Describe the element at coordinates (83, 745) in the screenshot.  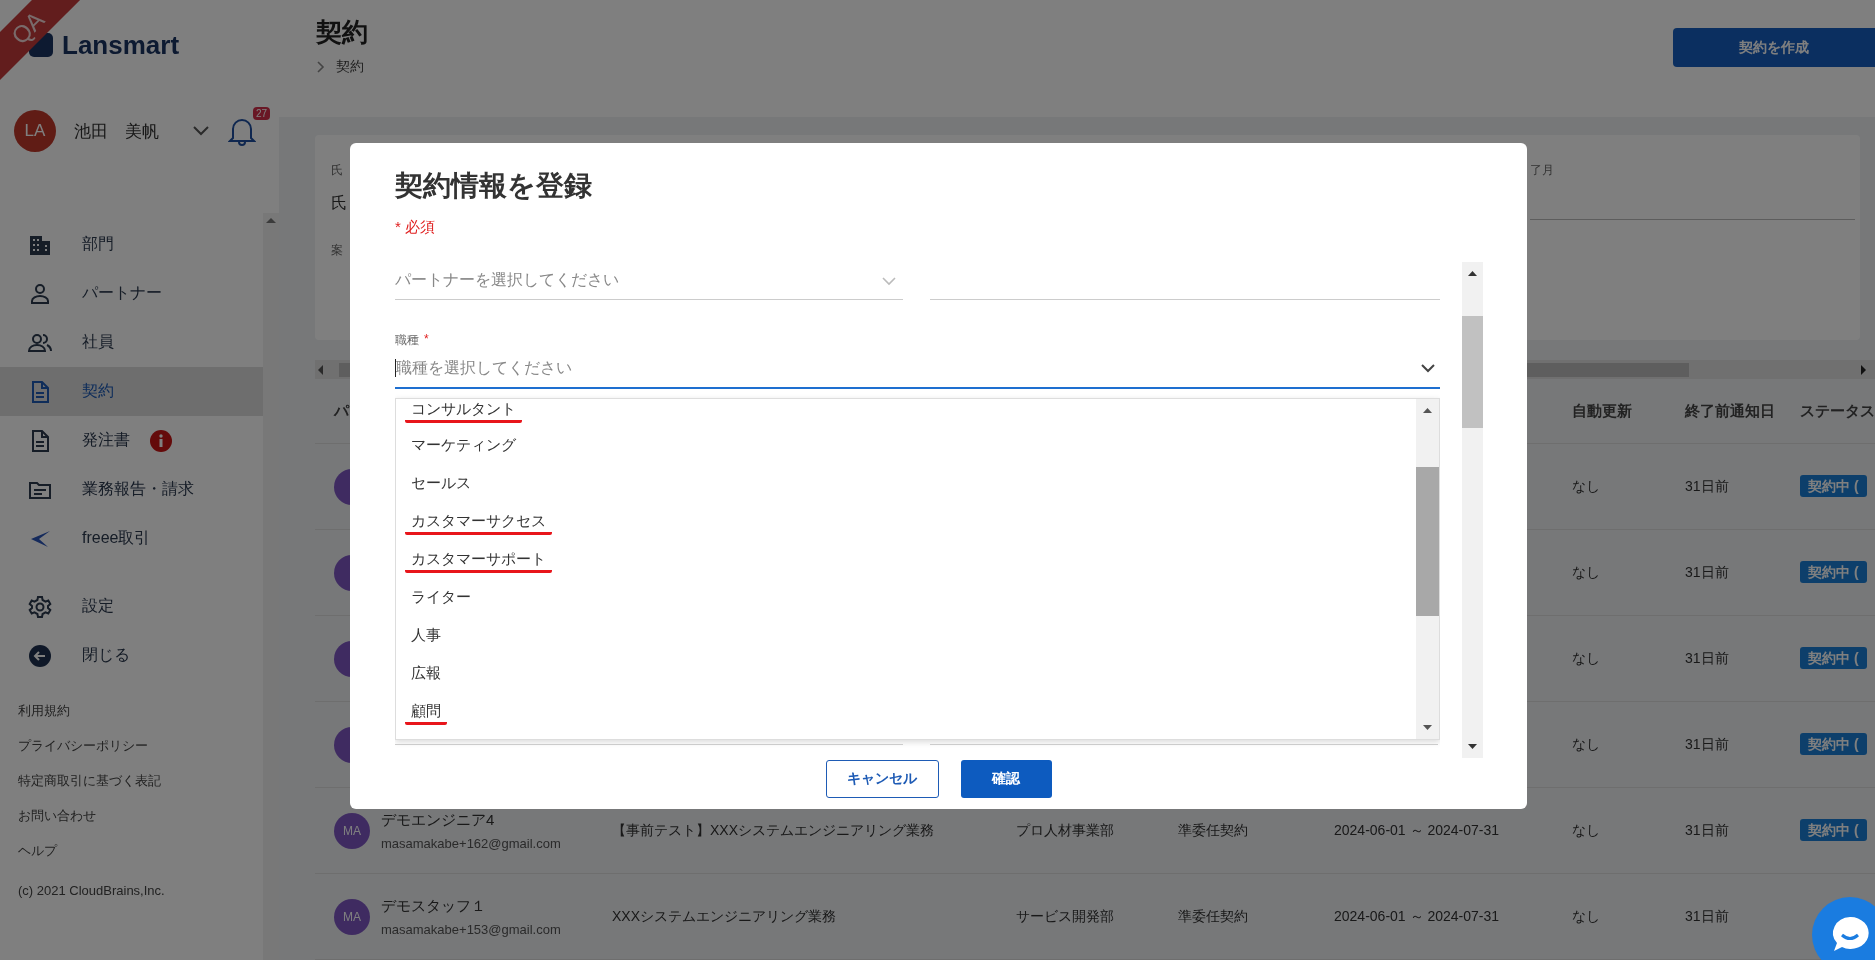
I see `footer-link: プライバシーポリシー` at that location.